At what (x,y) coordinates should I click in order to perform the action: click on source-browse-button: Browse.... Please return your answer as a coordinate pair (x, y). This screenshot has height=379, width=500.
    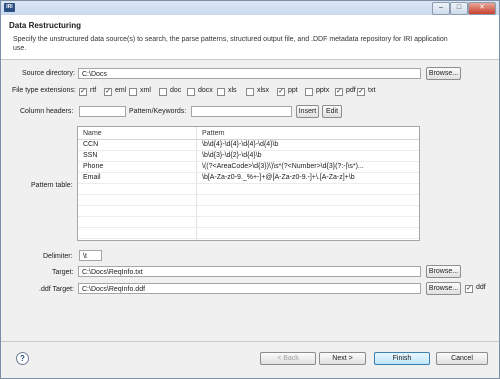
    Looking at the image, I should click on (443, 73).